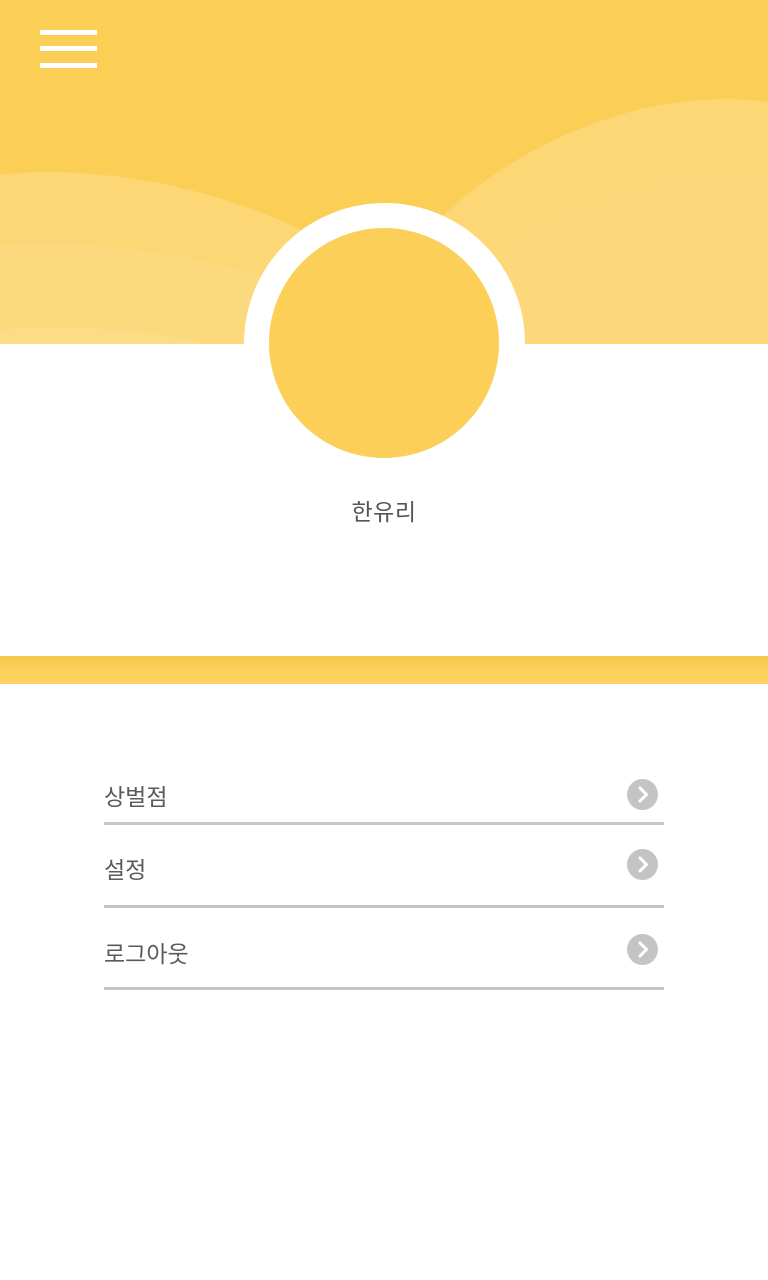 The width and height of the screenshot is (768, 1280). Describe the element at coordinates (384, 866) in the screenshot. I see `menu-item-settings: 설정` at that location.